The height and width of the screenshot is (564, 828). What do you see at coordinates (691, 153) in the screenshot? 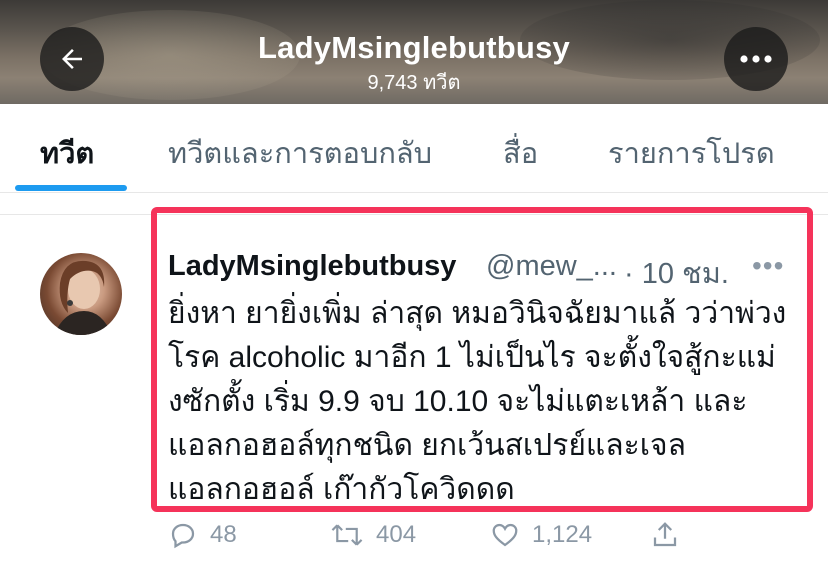
I see `tab-likes: รายการโปรด` at bounding box center [691, 153].